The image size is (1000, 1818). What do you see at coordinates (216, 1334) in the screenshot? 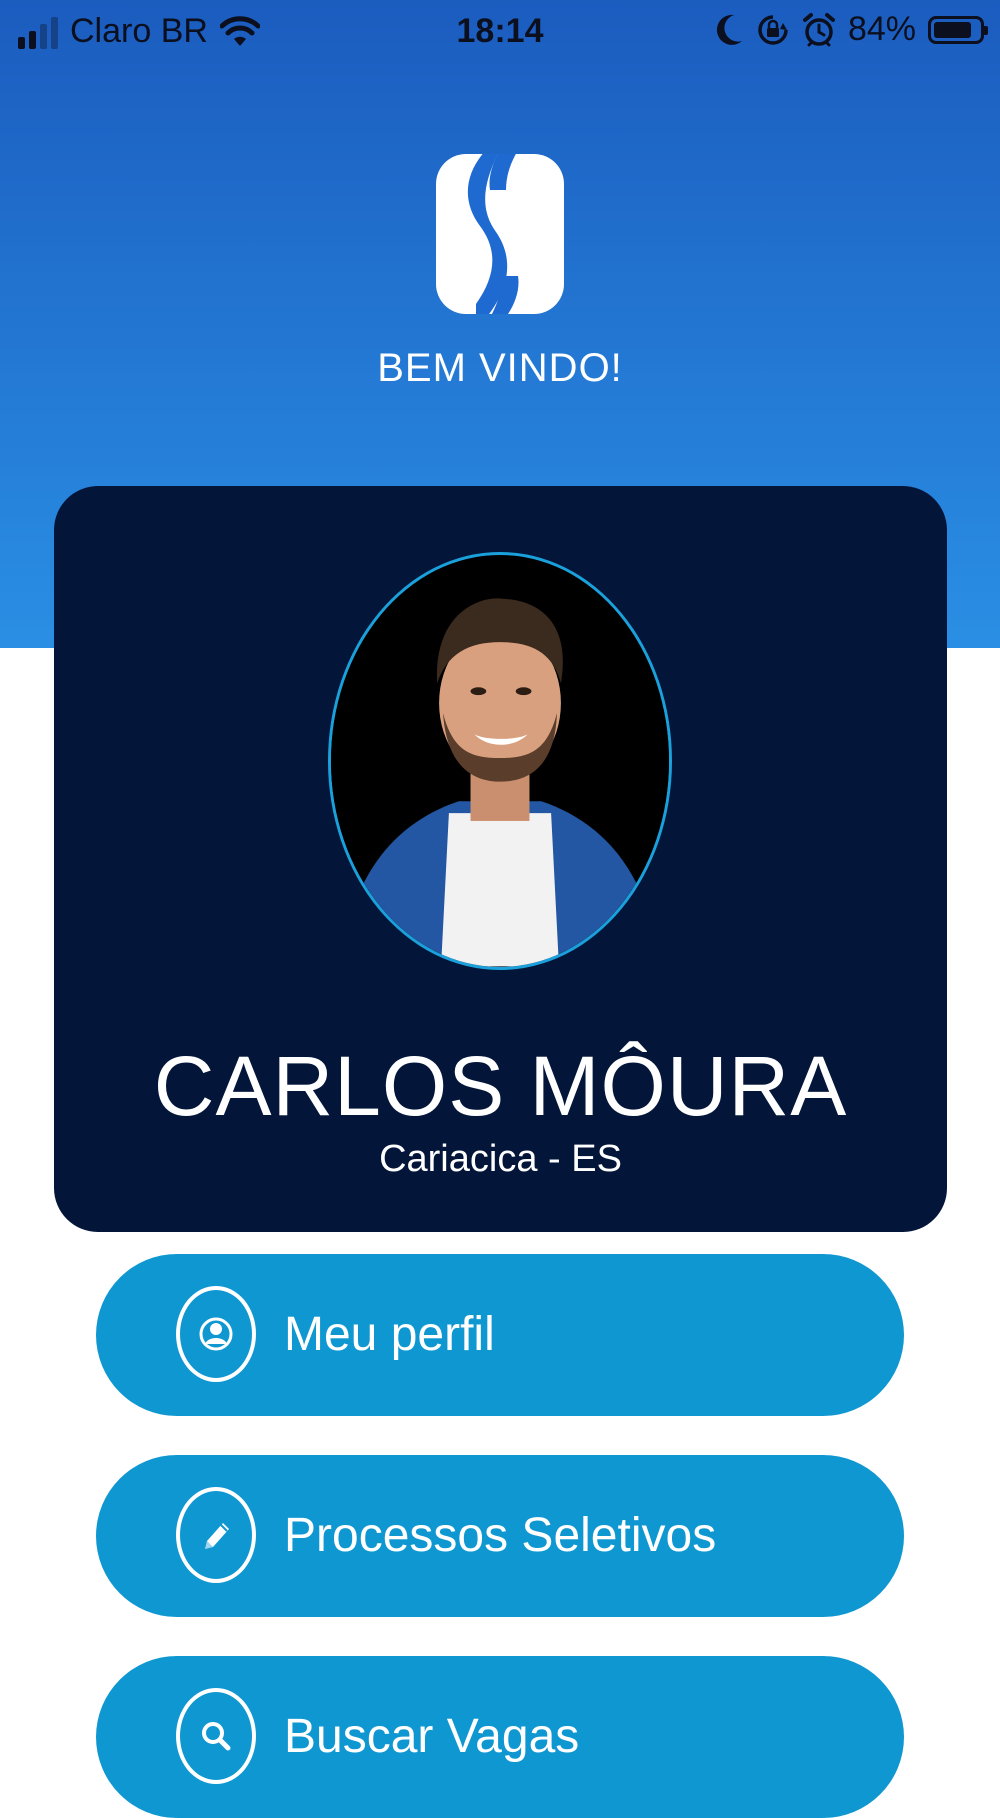
I see `user-icon` at bounding box center [216, 1334].